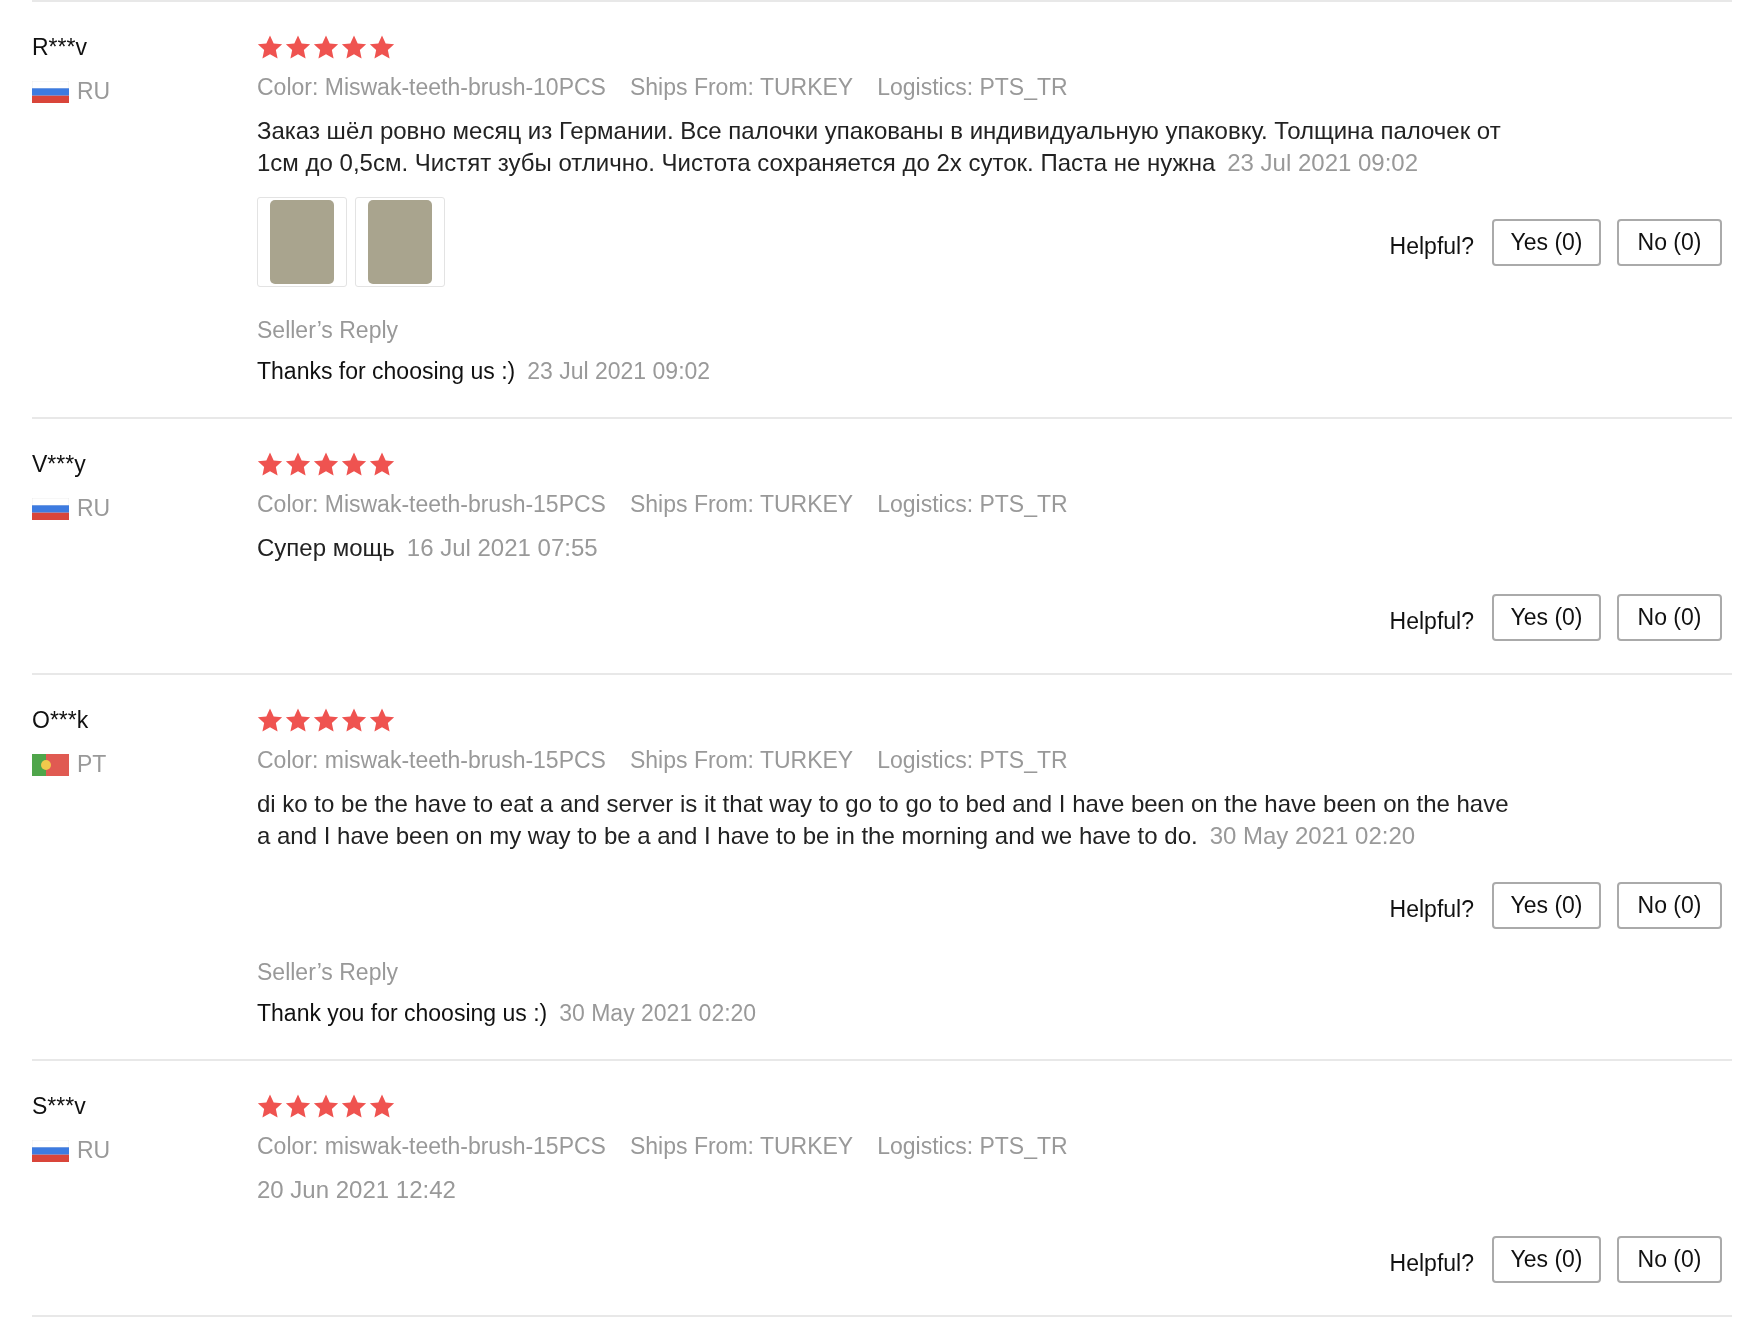 The height and width of the screenshot is (1338, 1762). I want to click on reviewer-name: O***k, so click(61, 720).